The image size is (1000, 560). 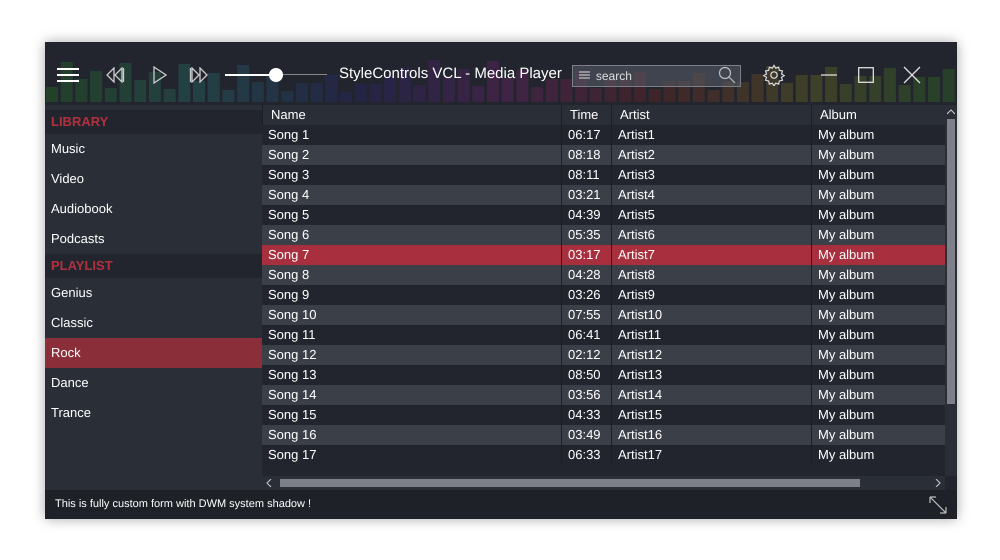 What do you see at coordinates (153, 122) in the screenshot?
I see `section-heading: LIBRARY` at bounding box center [153, 122].